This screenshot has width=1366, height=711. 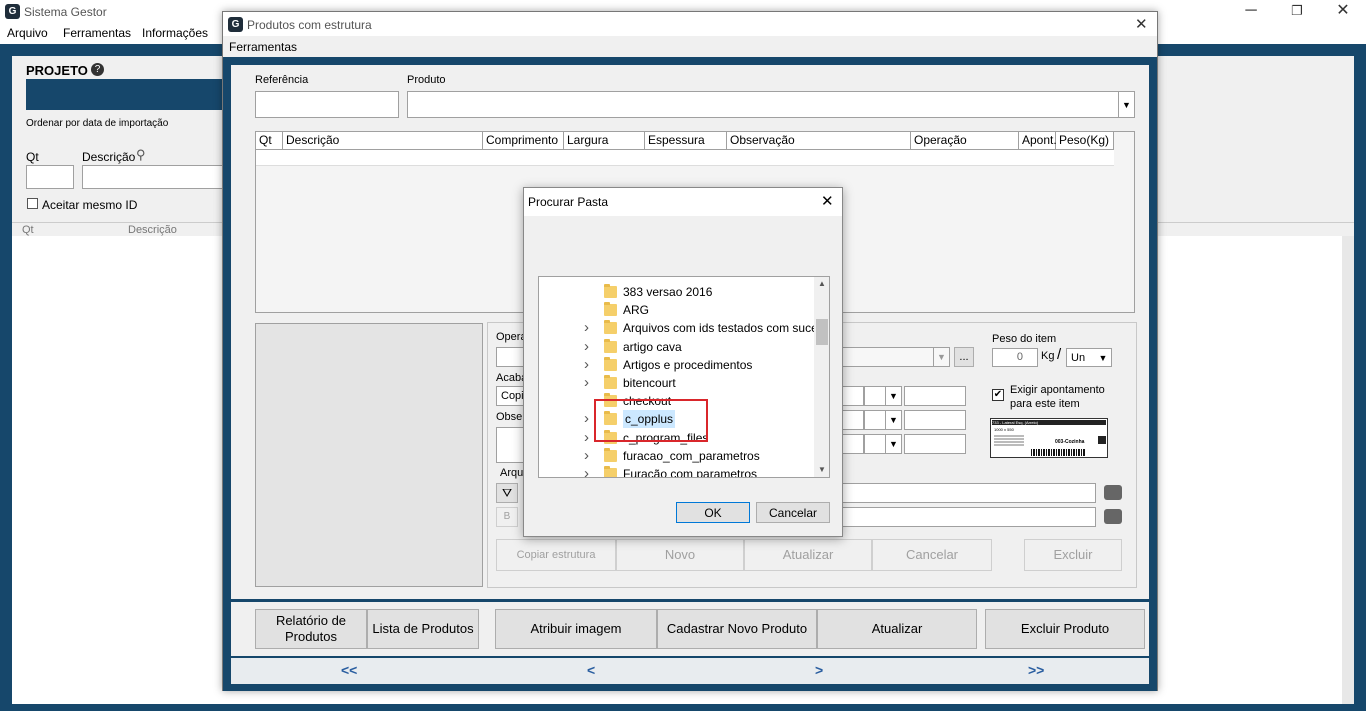 I want to click on acab-select-2: ▼, so click(x=883, y=420).